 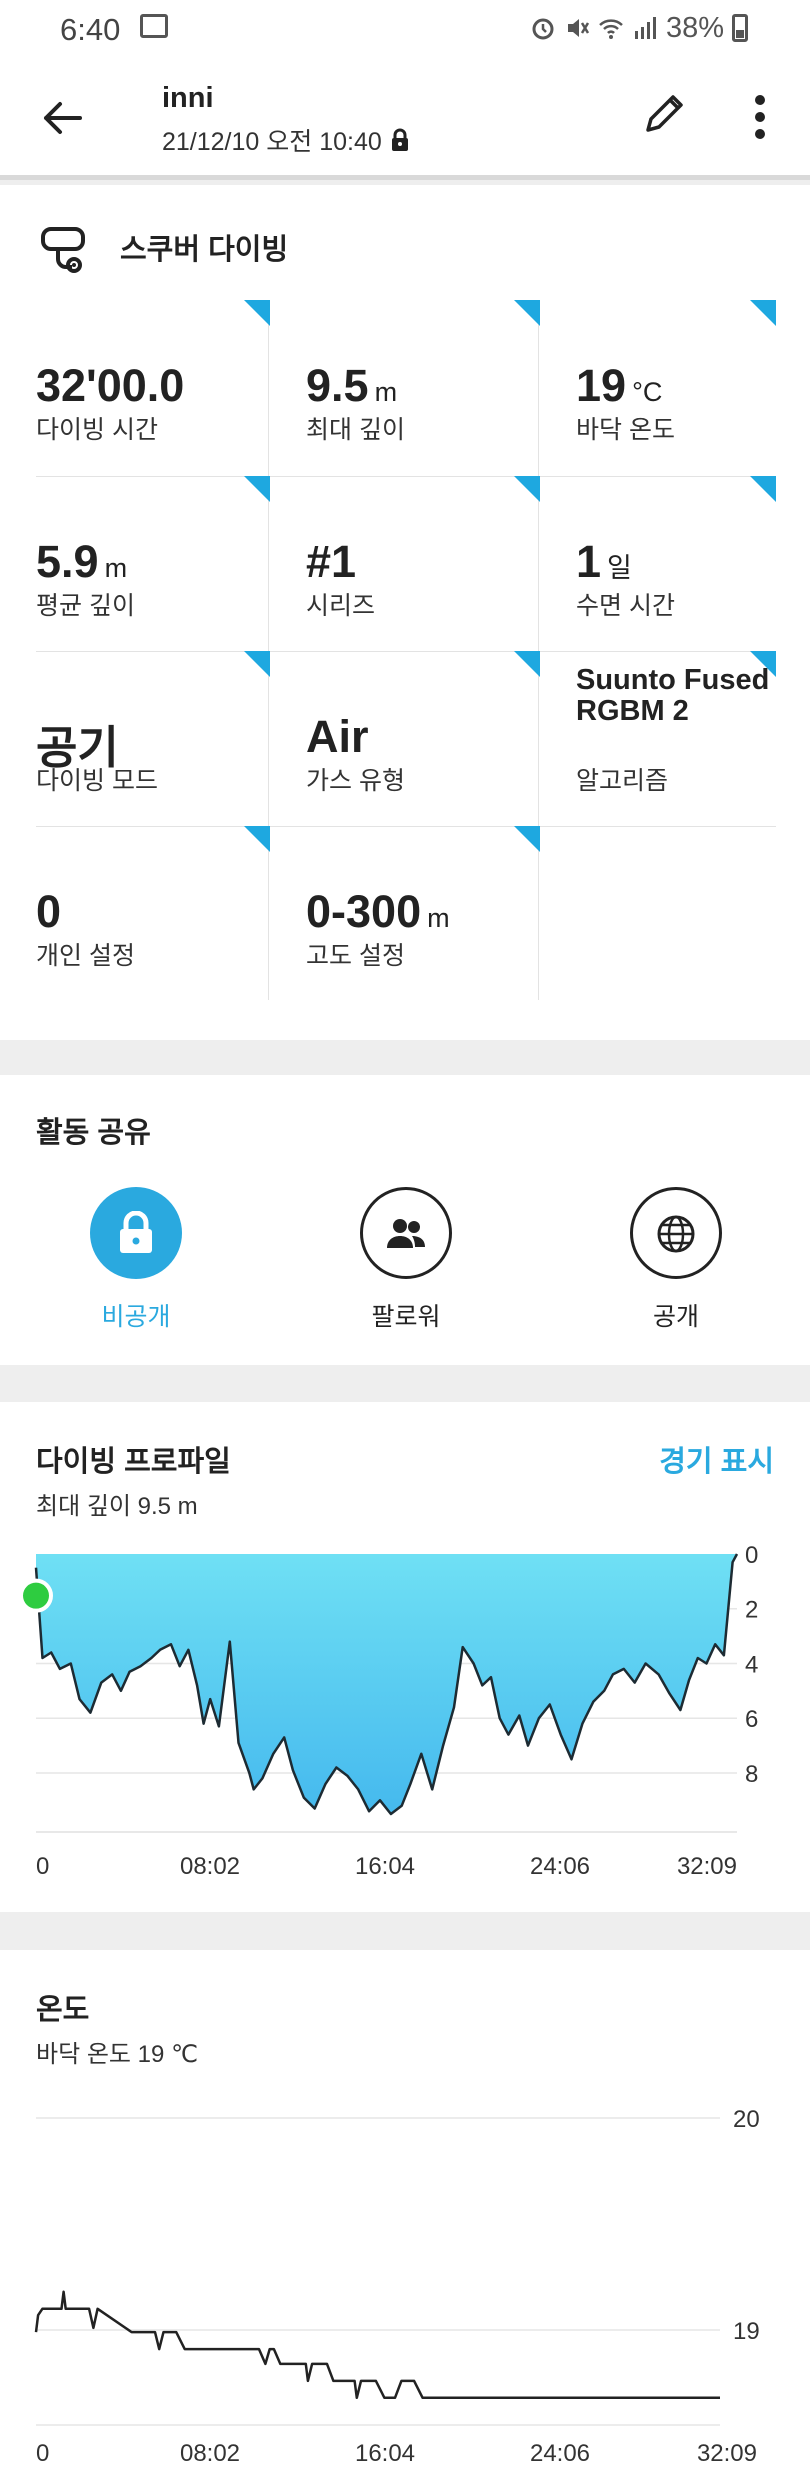 I want to click on stat-gas-type: Air 가스 유형, so click(x=423, y=738).